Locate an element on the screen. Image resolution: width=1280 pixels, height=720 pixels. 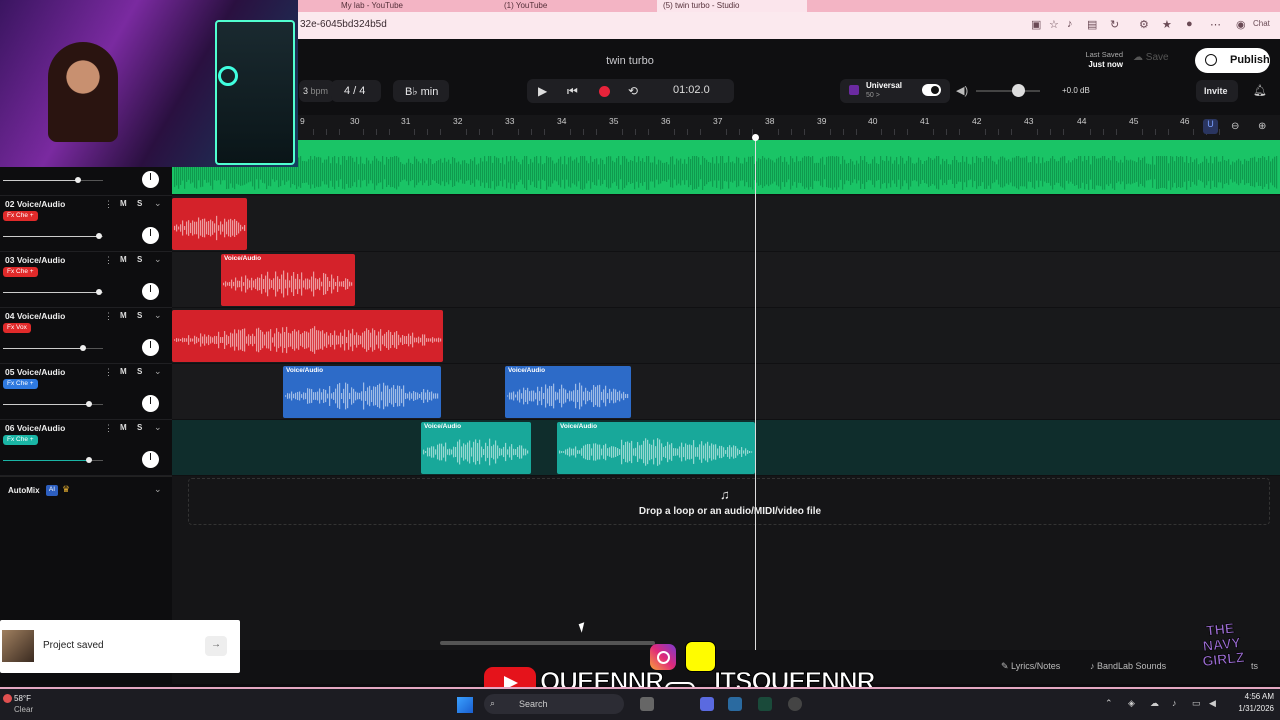
horizontal-scrollbar is located at coordinates (547, 643).